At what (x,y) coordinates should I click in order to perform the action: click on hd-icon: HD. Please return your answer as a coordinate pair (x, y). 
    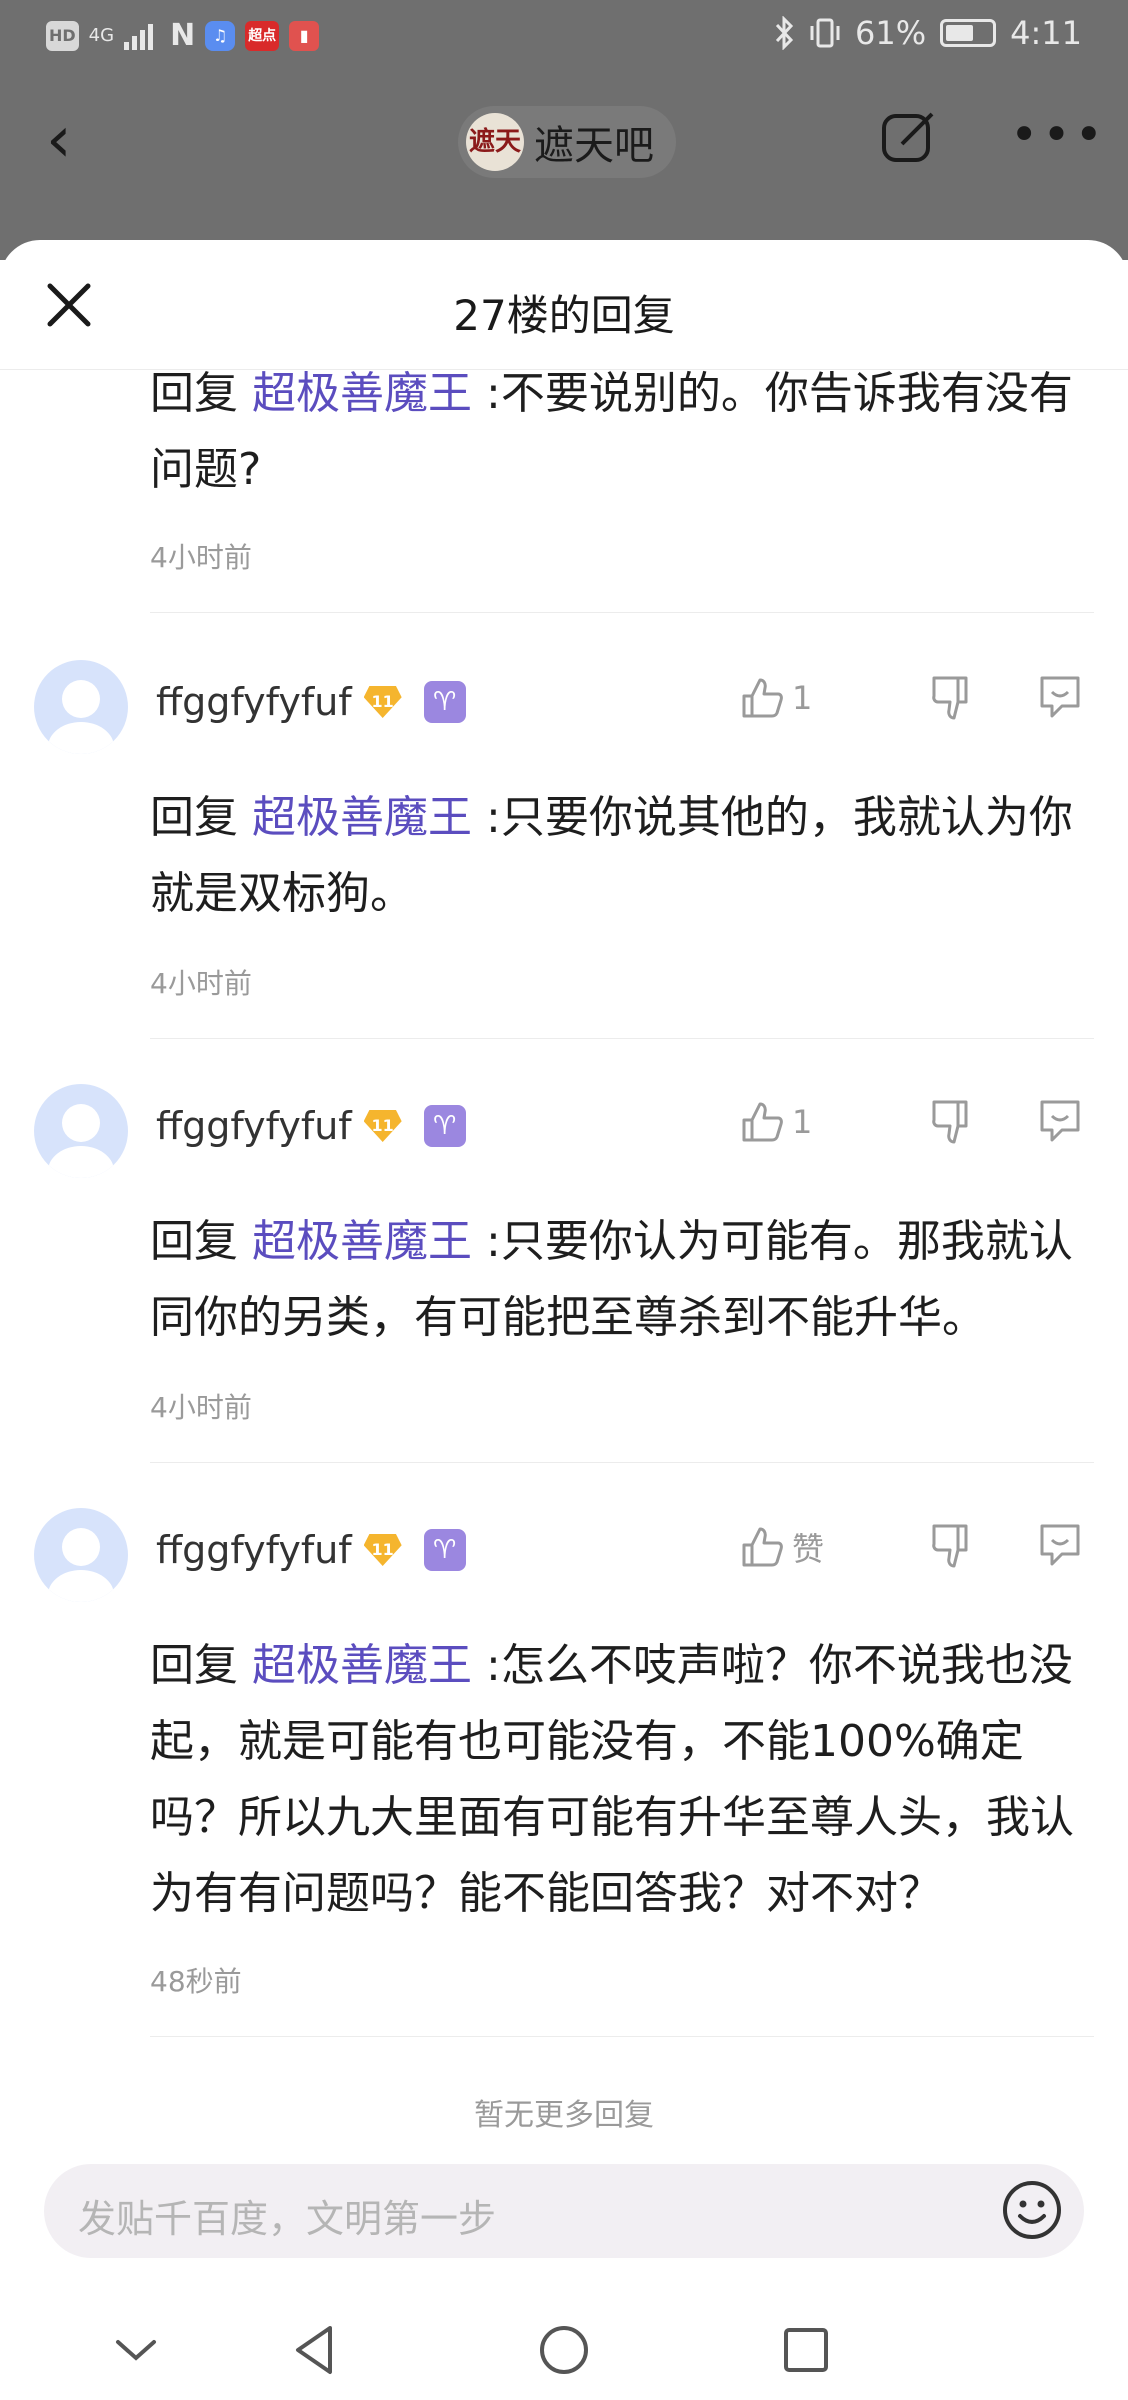
    Looking at the image, I should click on (62, 35).